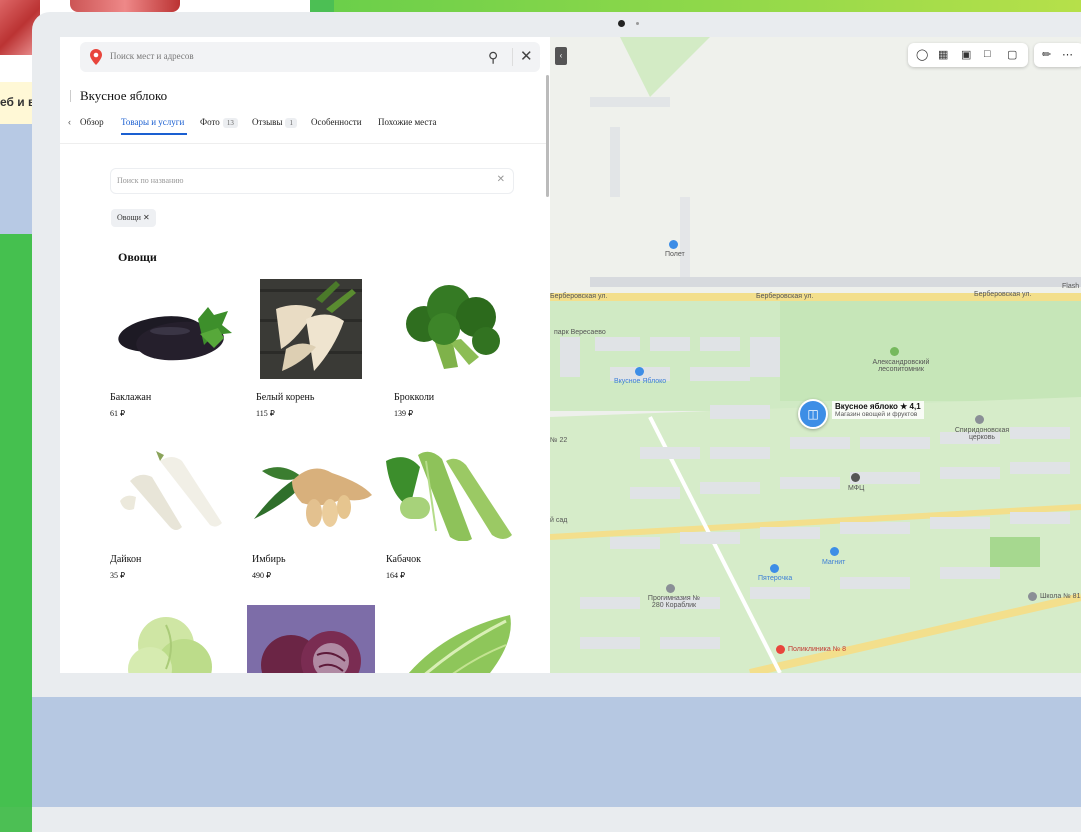 The height and width of the screenshot is (832, 1081). Describe the element at coordinates (675, 254) in the screenshot. I see `map-label: Полет` at that location.